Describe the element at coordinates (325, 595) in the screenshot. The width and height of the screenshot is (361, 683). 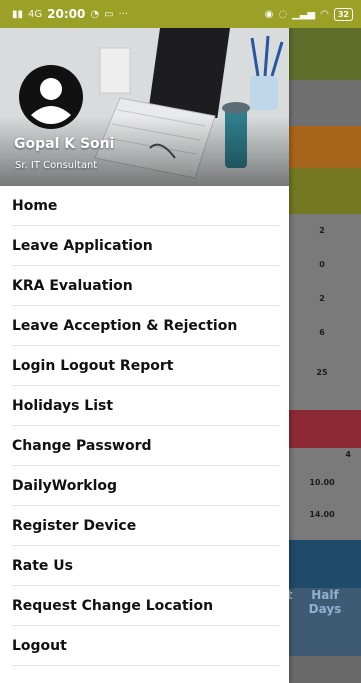
I see `half-days-line1: Half` at that location.